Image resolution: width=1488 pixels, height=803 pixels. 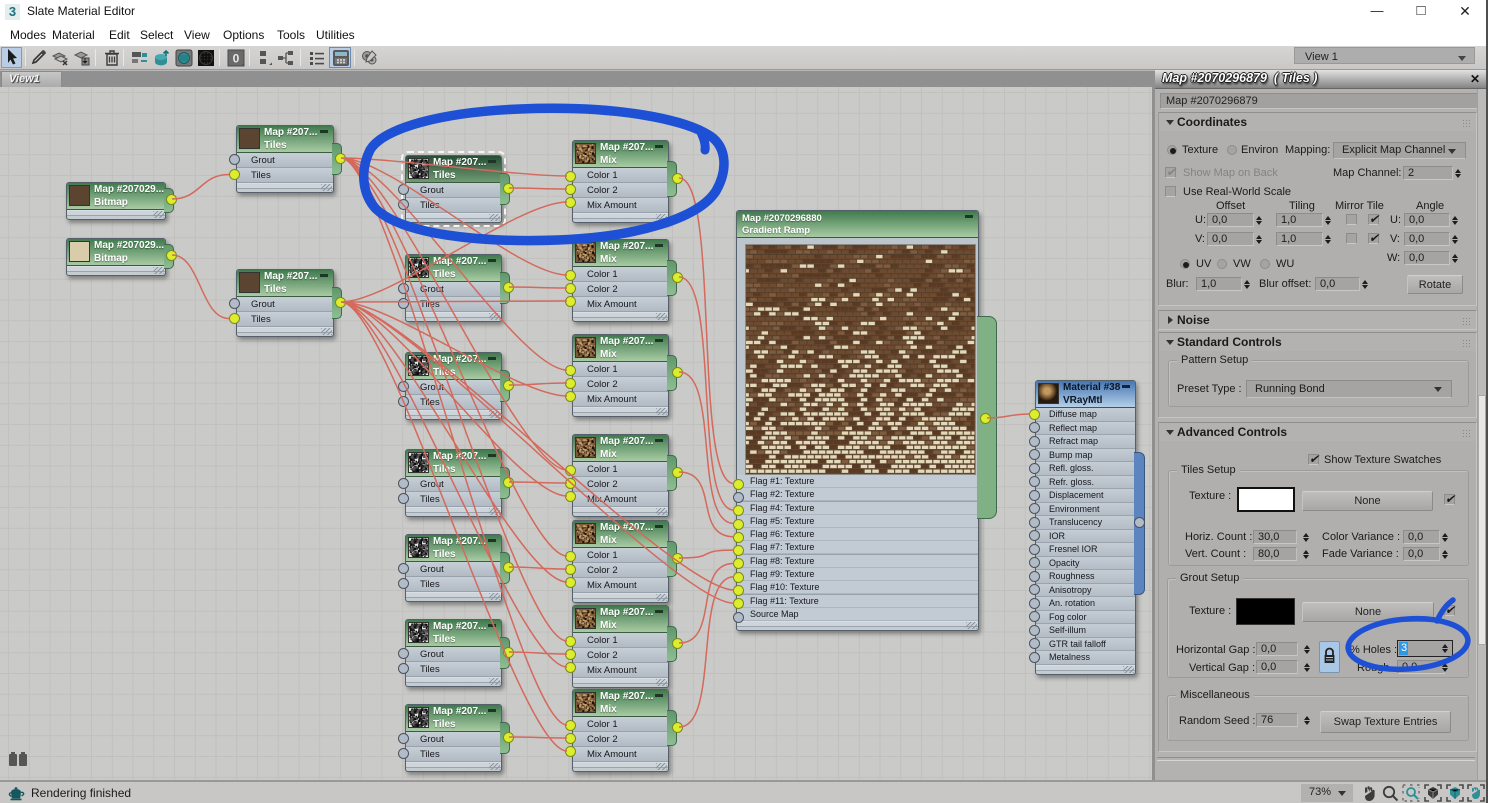 What do you see at coordinates (236, 59) in the screenshot?
I see `svg-text: 0` at bounding box center [236, 59].